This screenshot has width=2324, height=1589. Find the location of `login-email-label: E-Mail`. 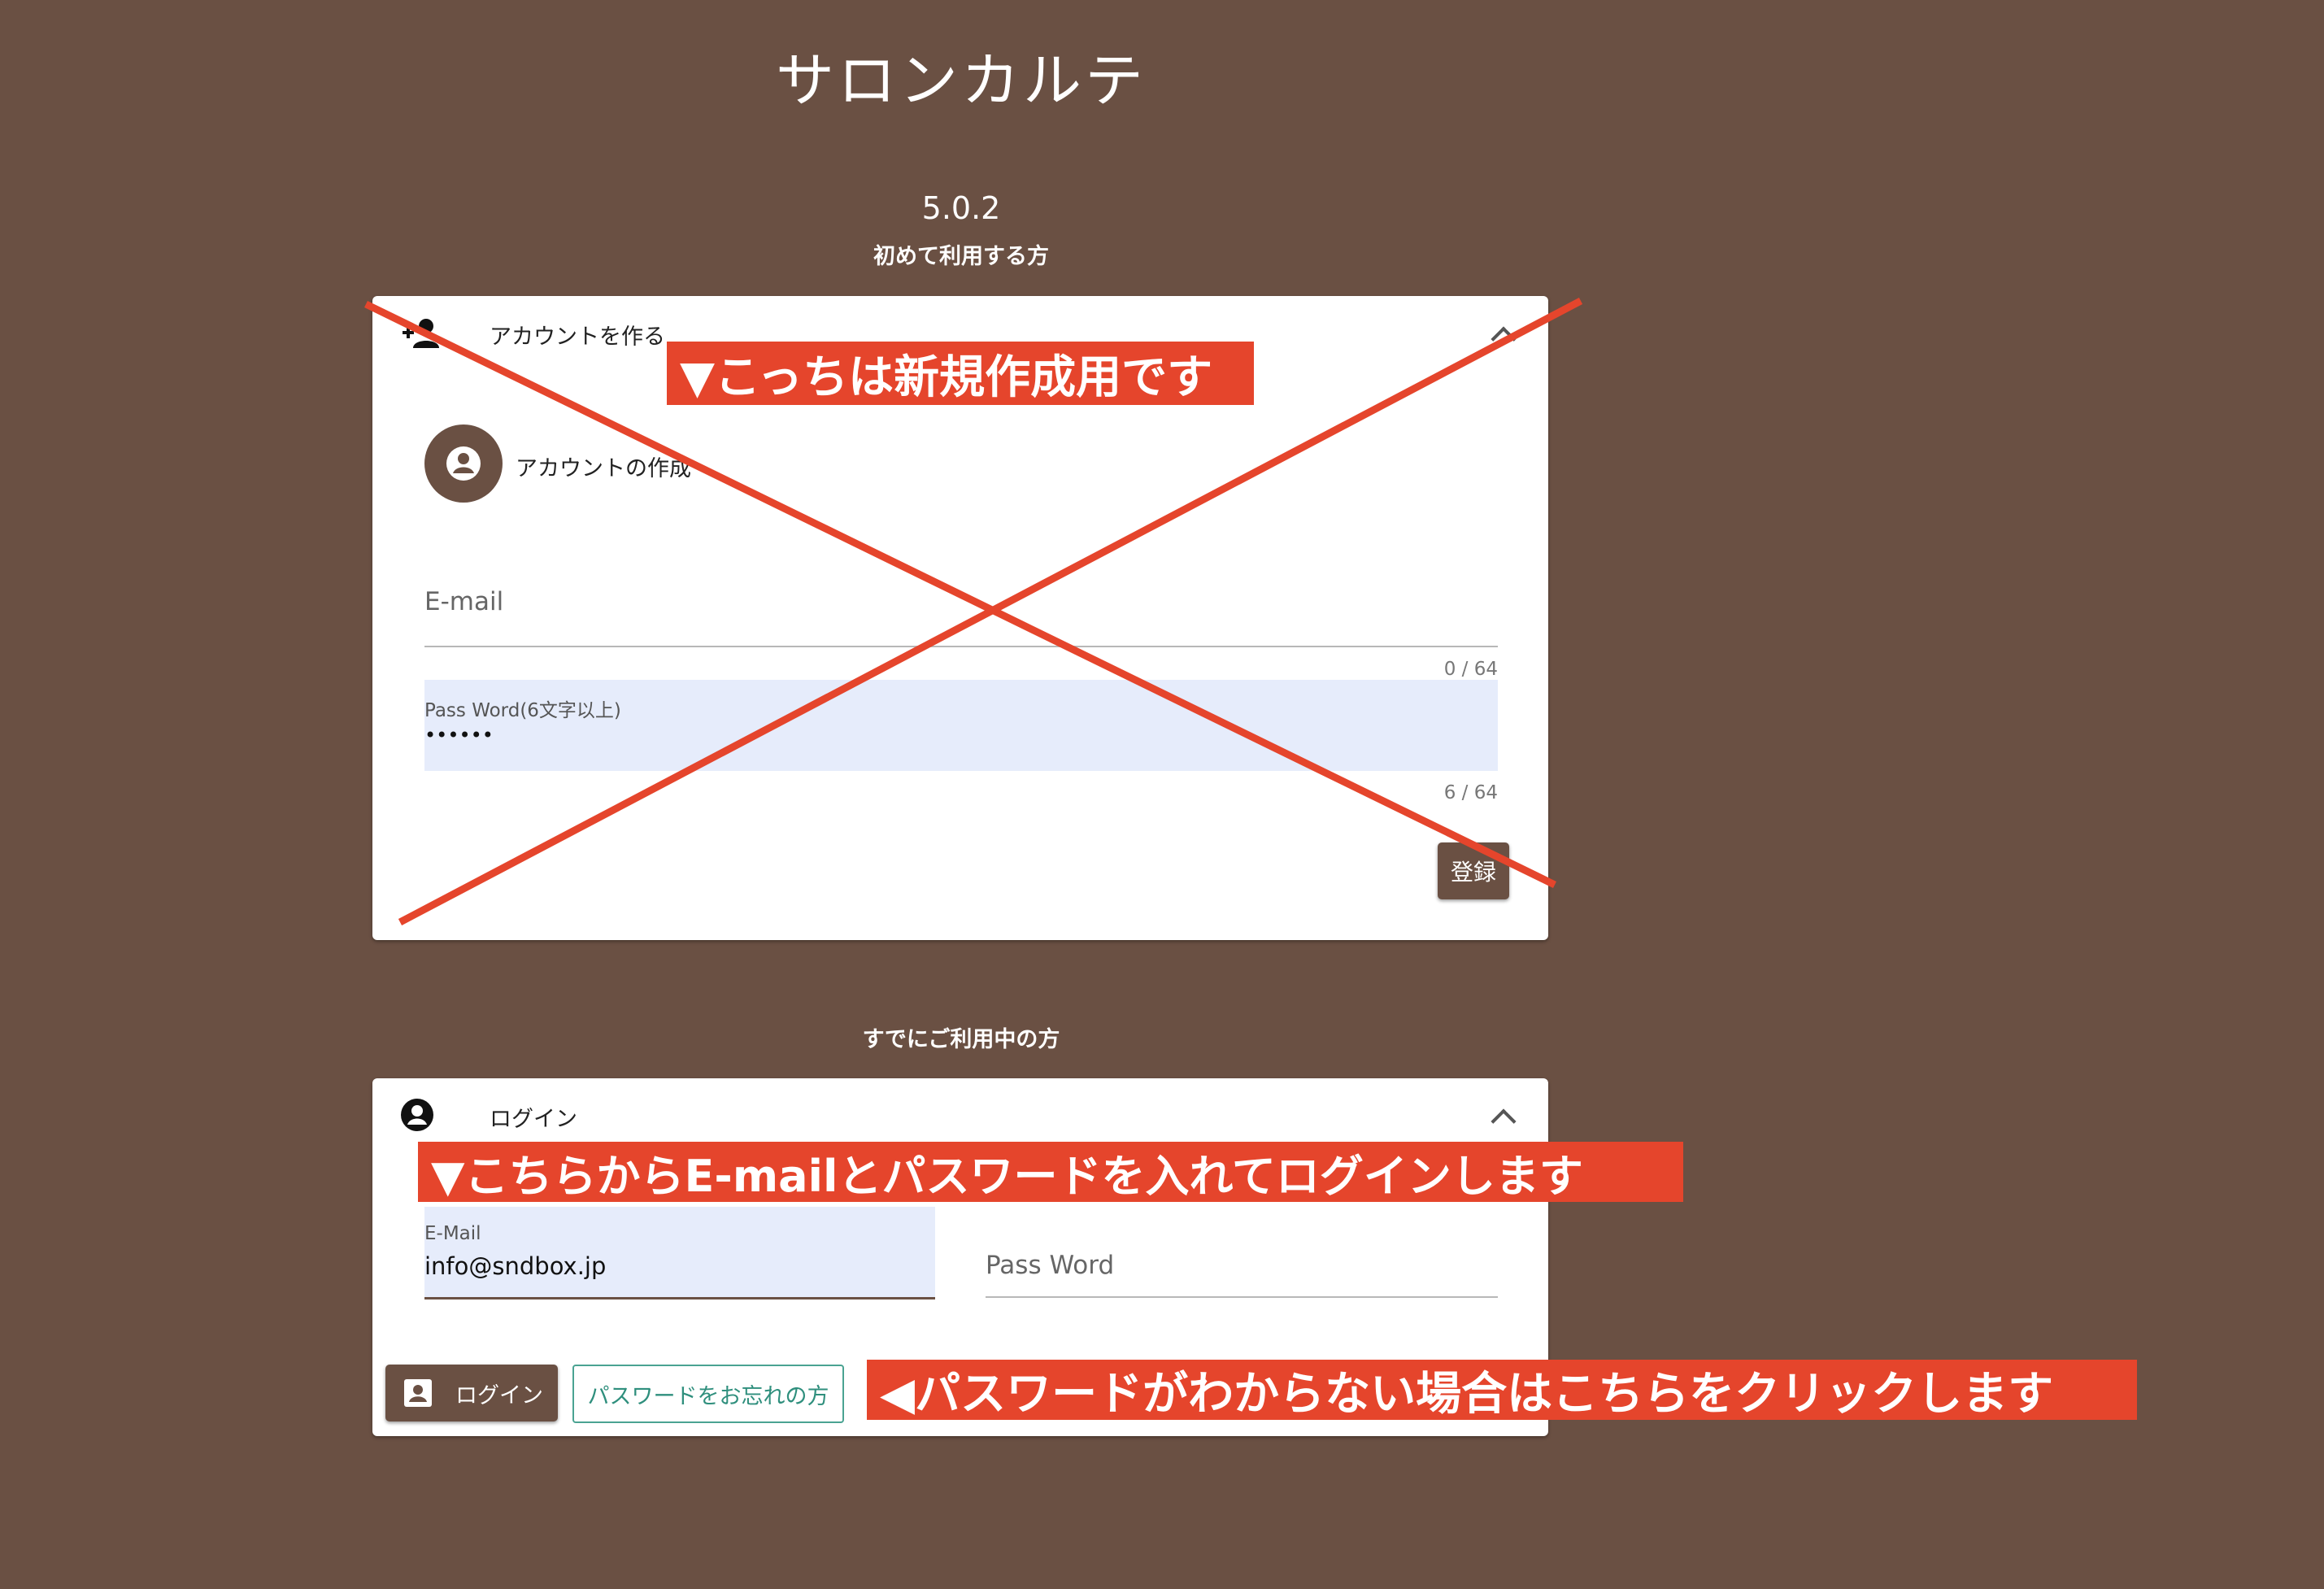

login-email-label: E-Mail is located at coordinates (453, 1233).